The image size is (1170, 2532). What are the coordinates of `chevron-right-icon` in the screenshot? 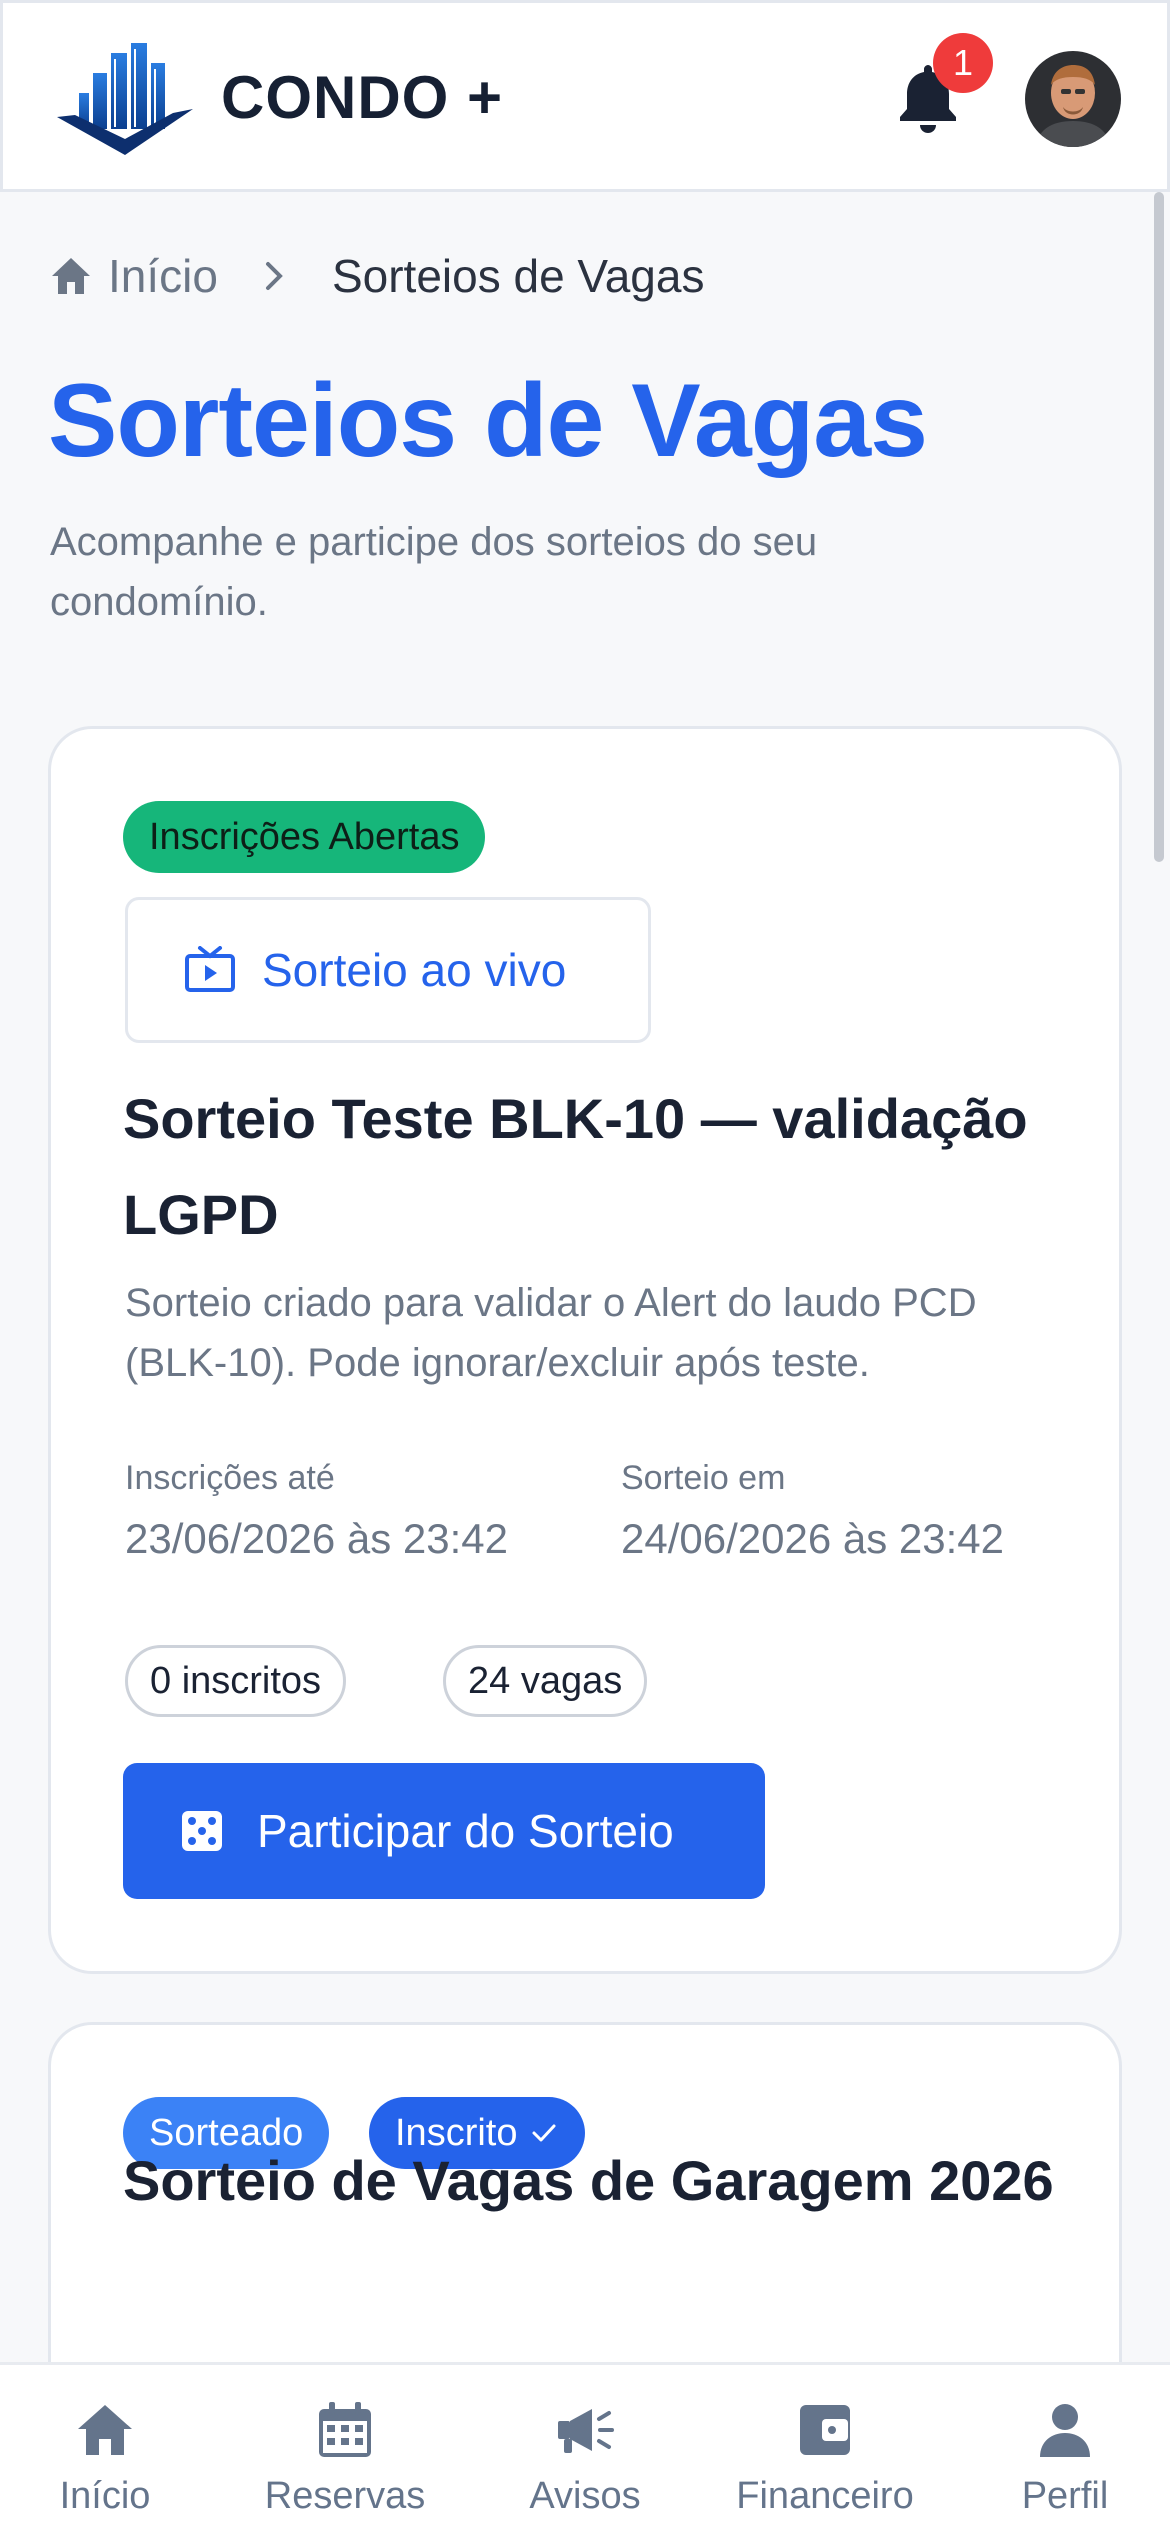 It's located at (274, 276).